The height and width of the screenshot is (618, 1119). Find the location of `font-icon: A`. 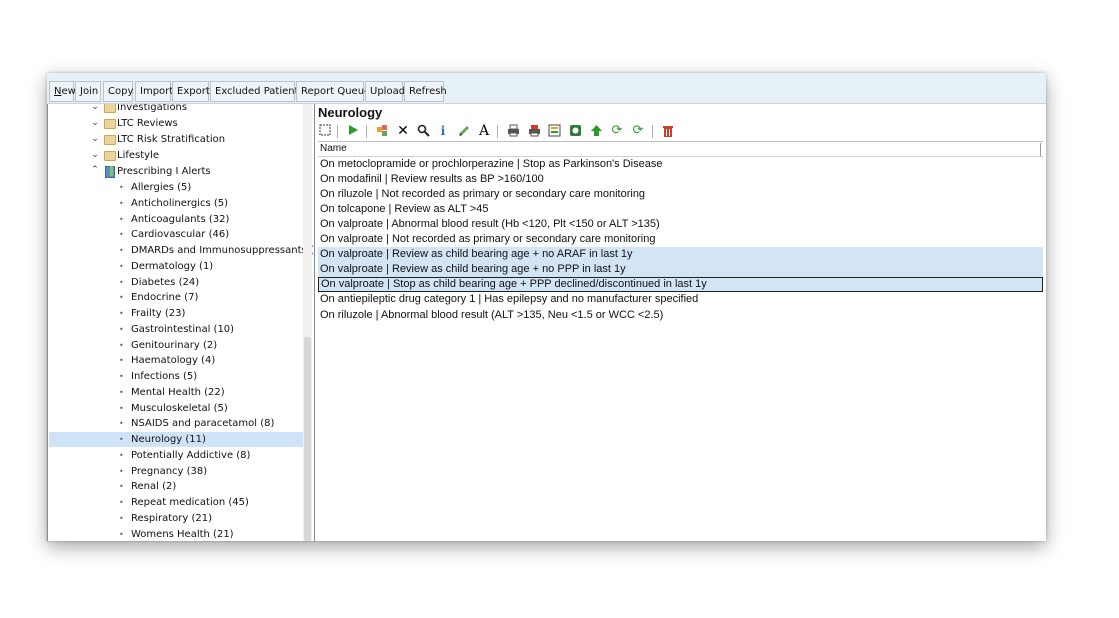

font-icon: A is located at coordinates (484, 131).